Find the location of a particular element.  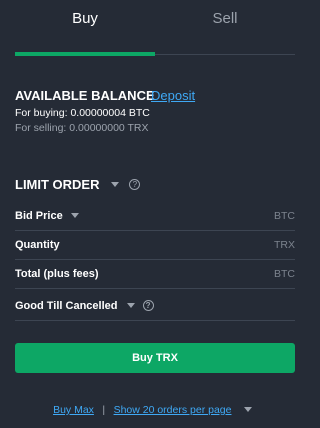

available-balance-title: AVAILABLE BALANCE is located at coordinates (85, 95).